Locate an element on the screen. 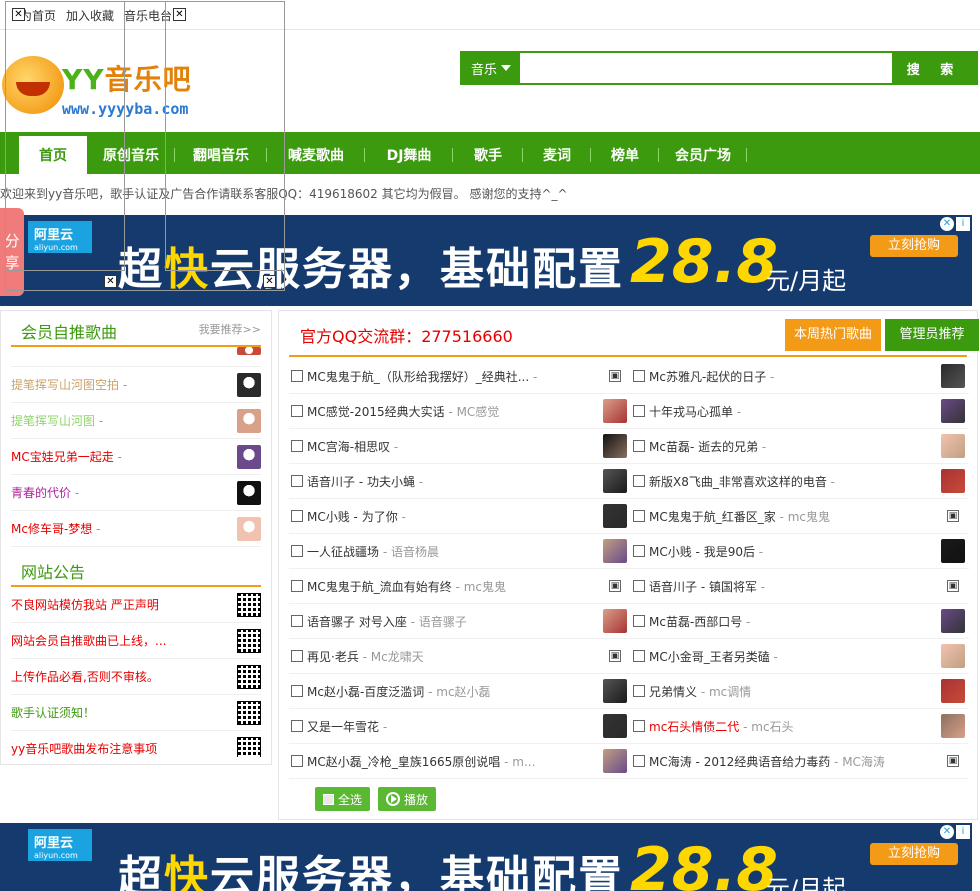 The image size is (980, 891). song-title: MC海涛 - 2012经典语音给力毒药 - MC海涛 is located at coordinates (767, 761).